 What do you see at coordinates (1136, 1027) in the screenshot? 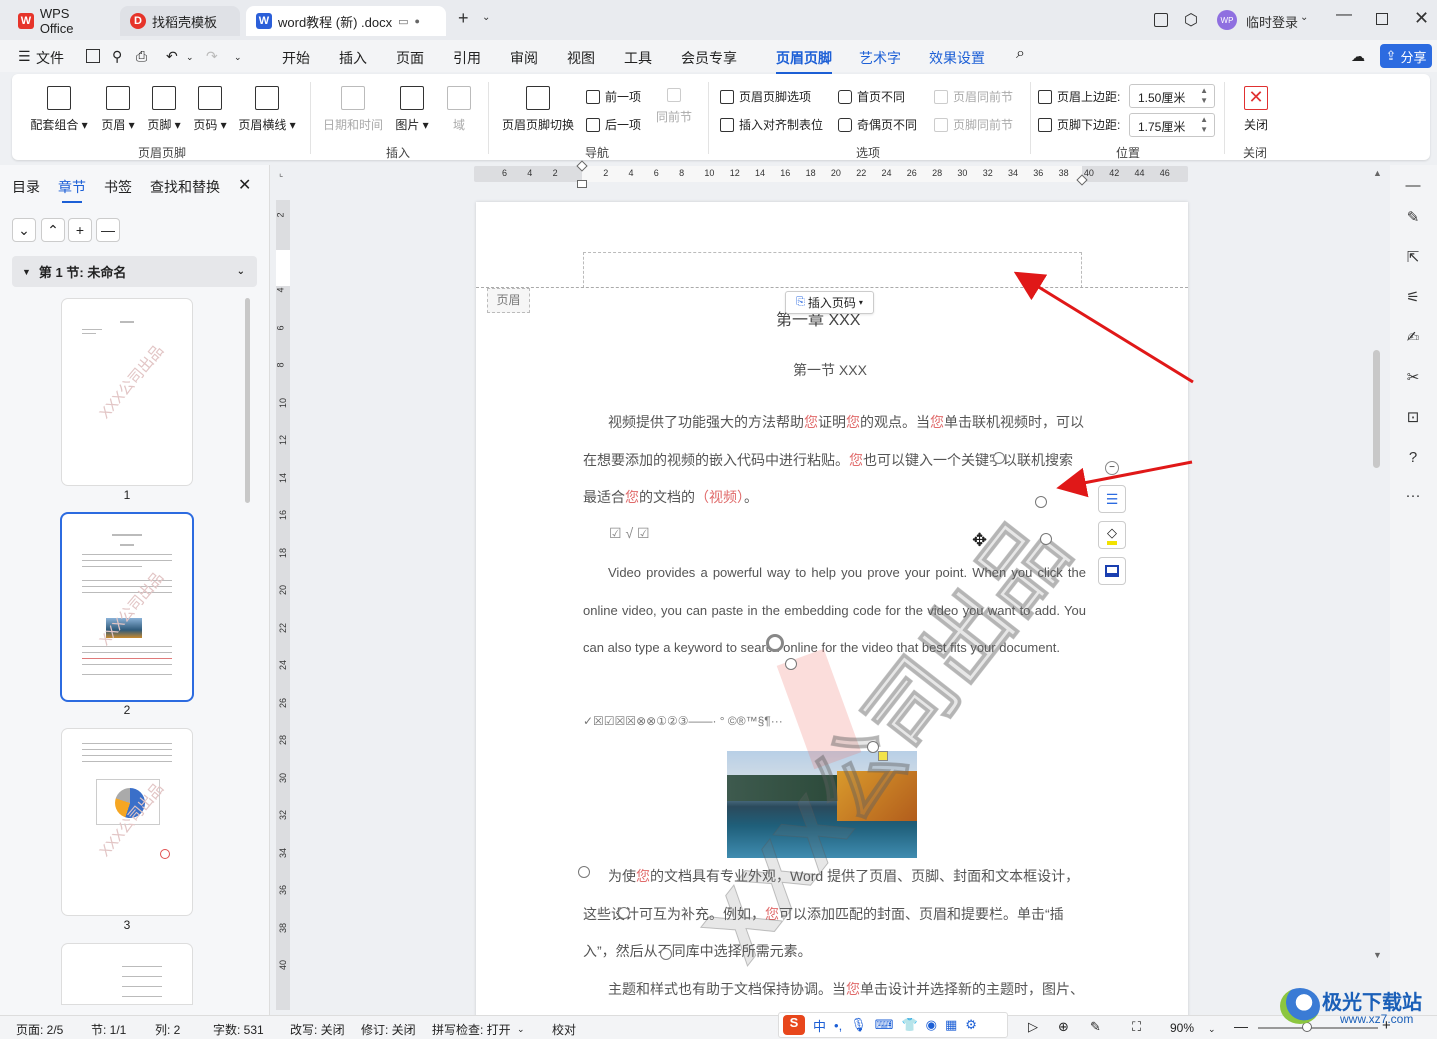
I see `fit-page-icon: ⛶` at bounding box center [1136, 1027].